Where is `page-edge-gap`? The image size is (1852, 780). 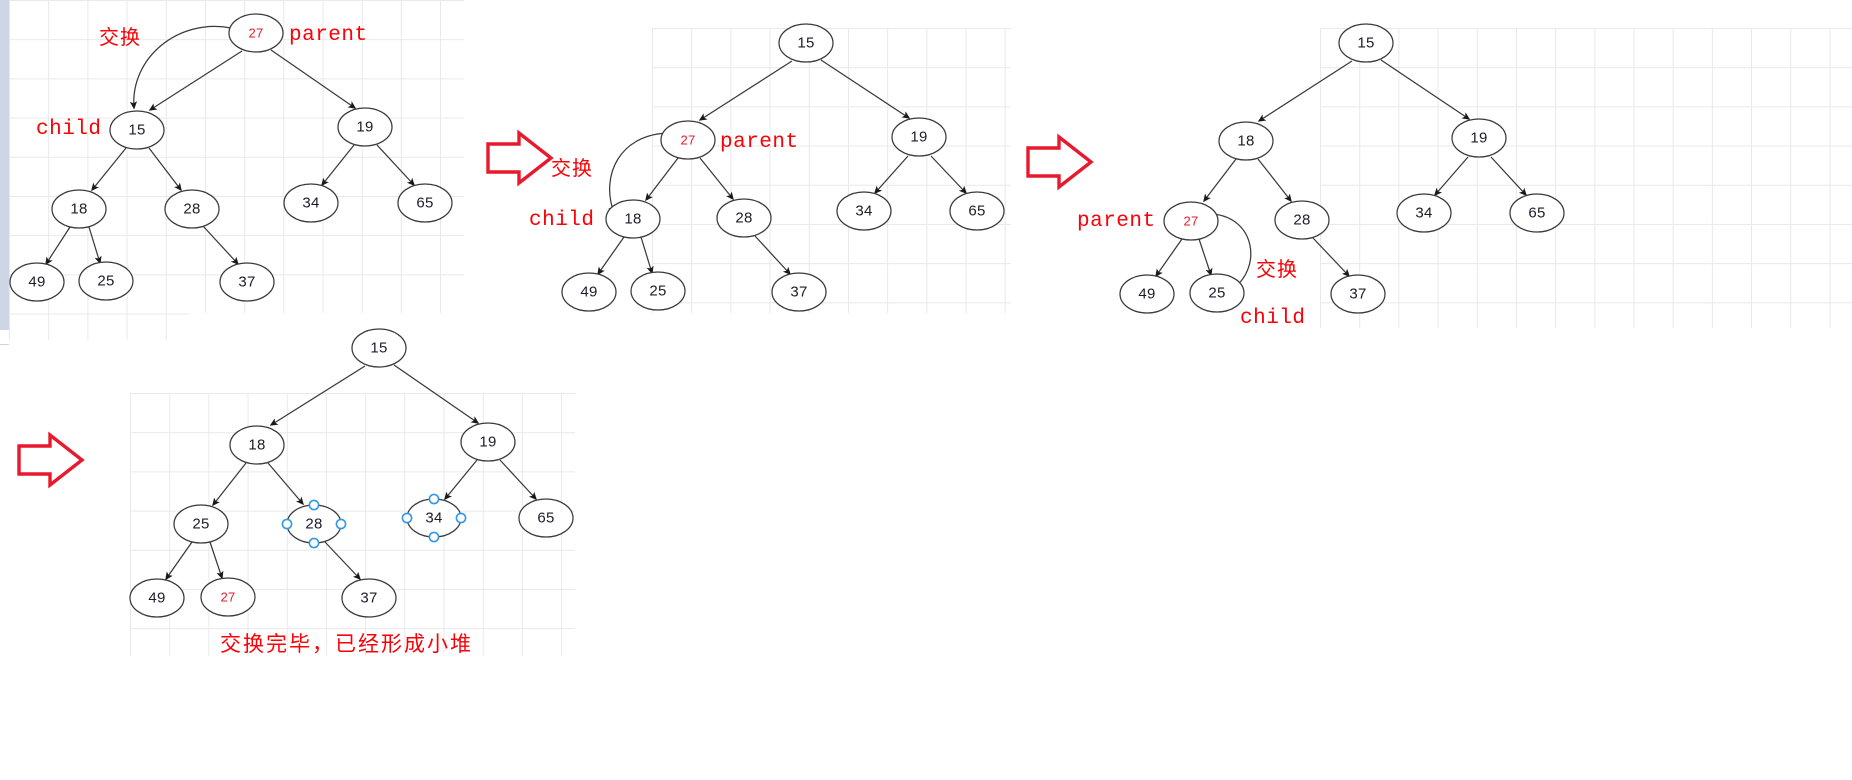 page-edge-gap is located at coordinates (4, 337).